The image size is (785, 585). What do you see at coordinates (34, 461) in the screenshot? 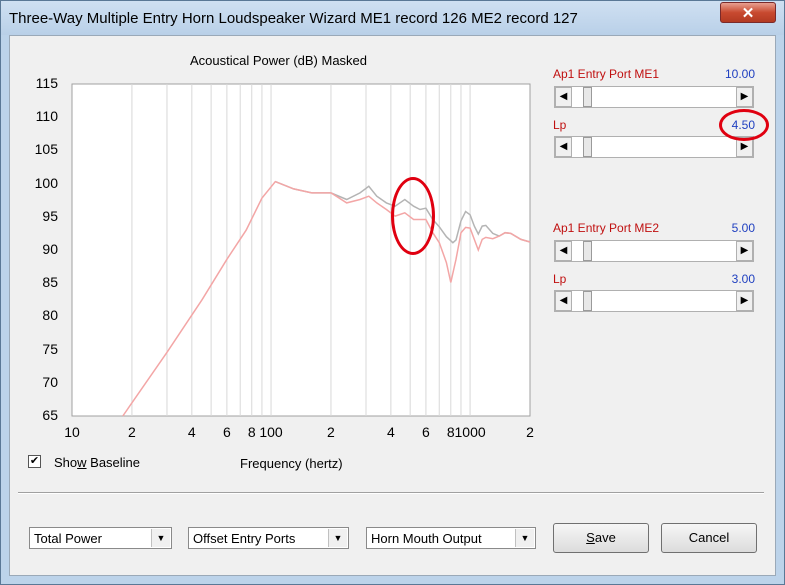
I see `baseline-check-box: ✔` at bounding box center [34, 461].